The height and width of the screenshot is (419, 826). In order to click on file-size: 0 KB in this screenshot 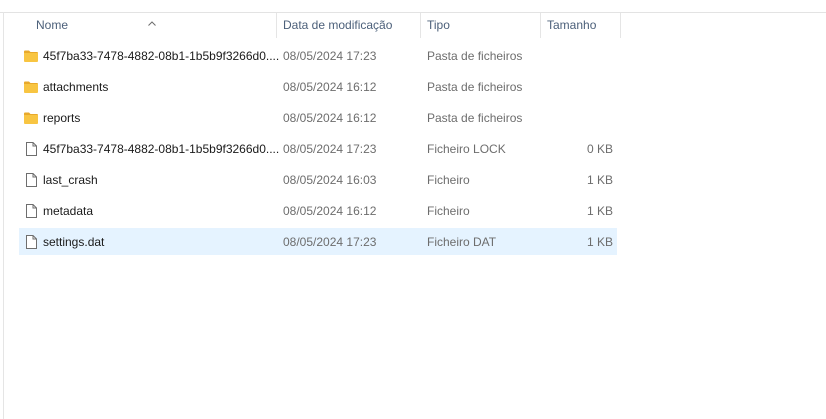, I will do `click(599, 149)`.